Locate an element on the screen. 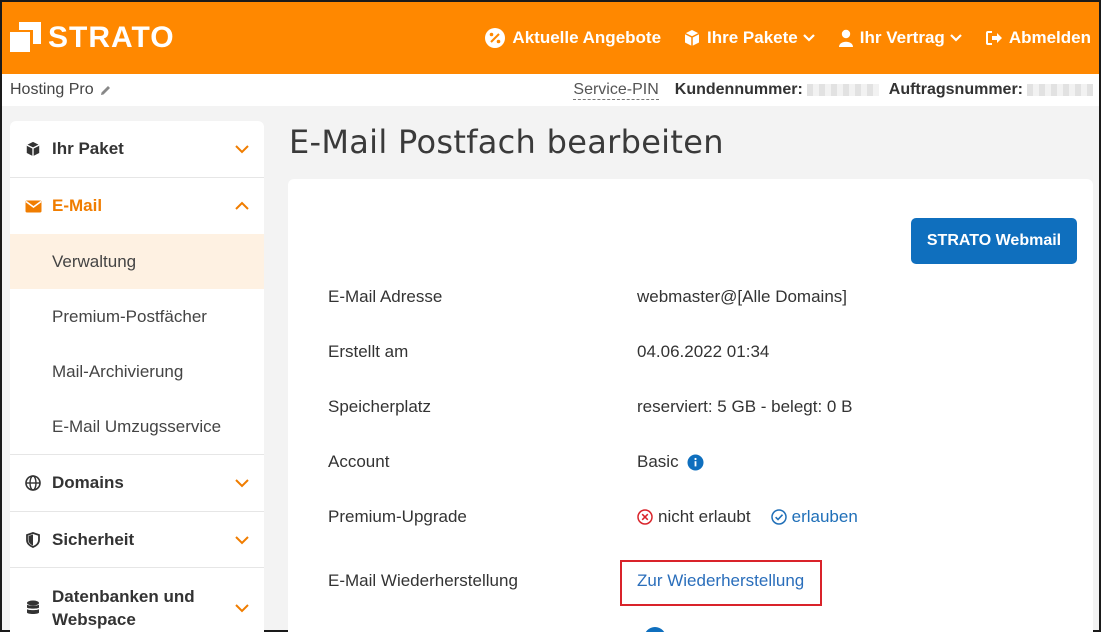 The image size is (1101, 632). percent-badge-icon is located at coordinates (495, 38).